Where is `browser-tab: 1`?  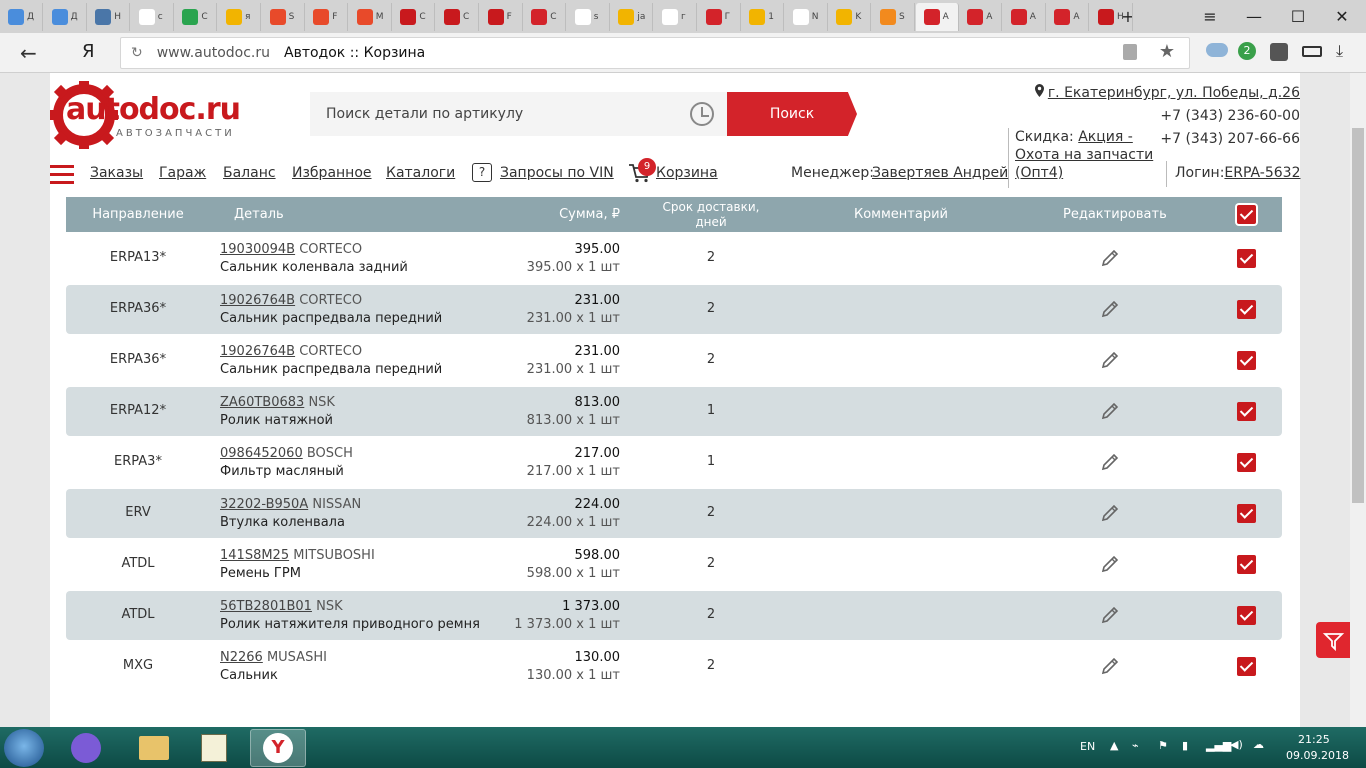
browser-tab: 1 is located at coordinates (763, 17).